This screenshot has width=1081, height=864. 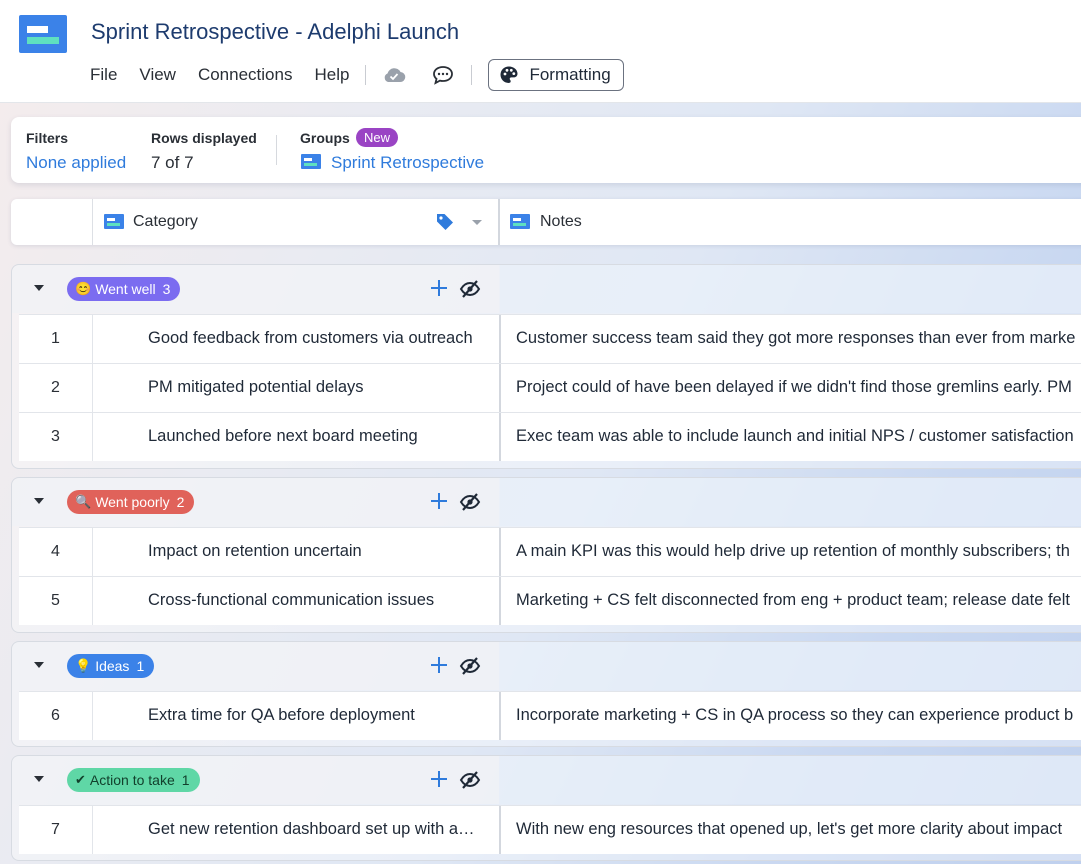 What do you see at coordinates (76, 163) in the screenshot?
I see `filters-value-link: None applied` at bounding box center [76, 163].